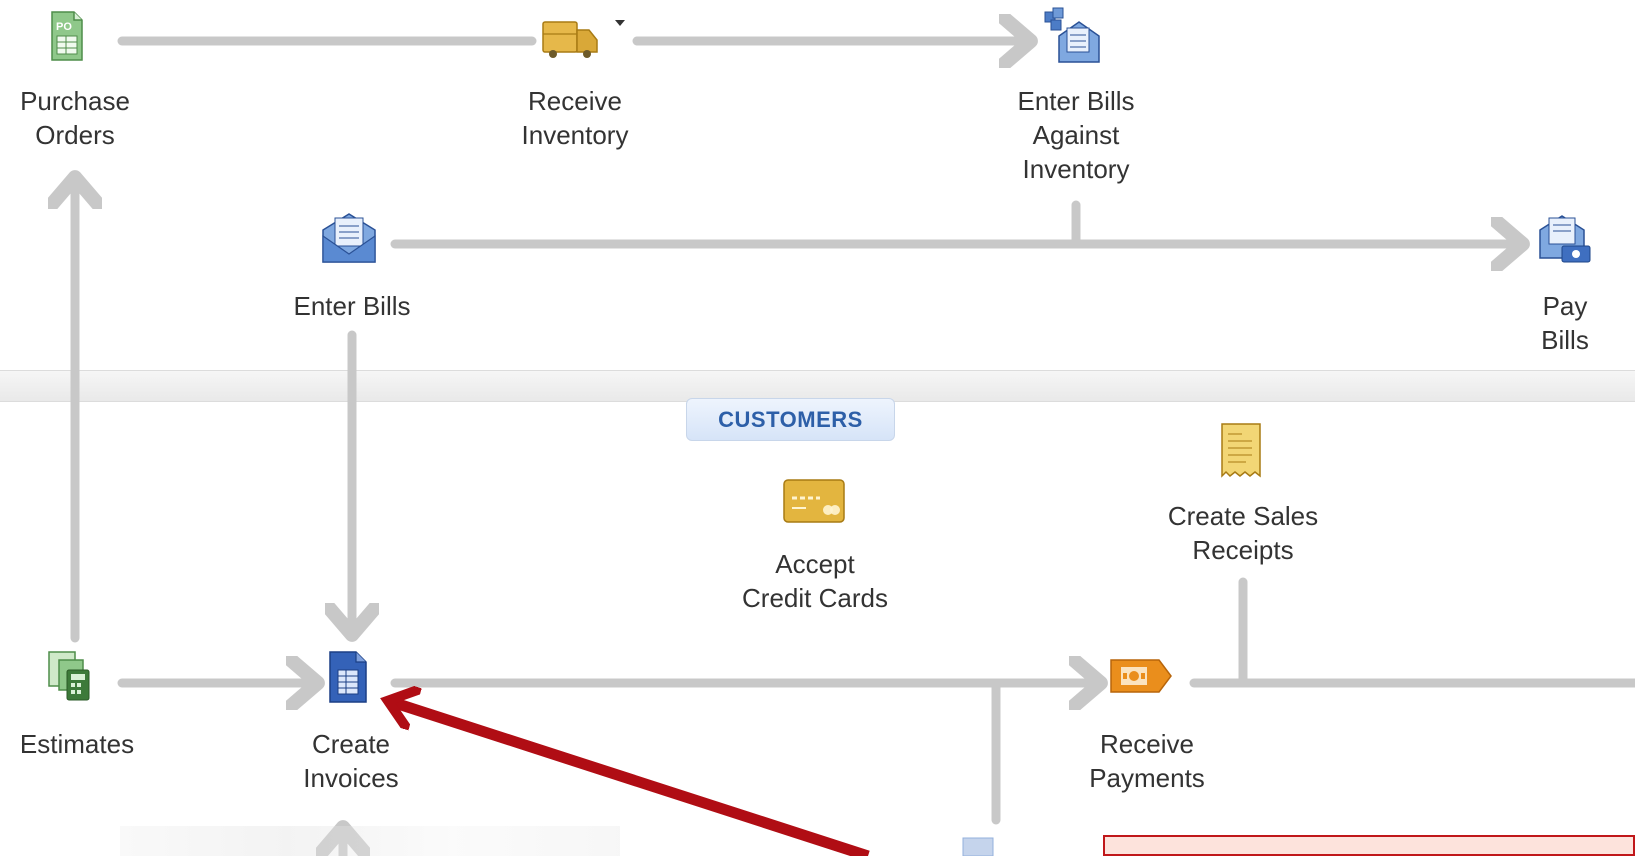  What do you see at coordinates (815, 581) in the screenshot?
I see `accept-credit-cards-label: Accept Credit Cards` at bounding box center [815, 581].